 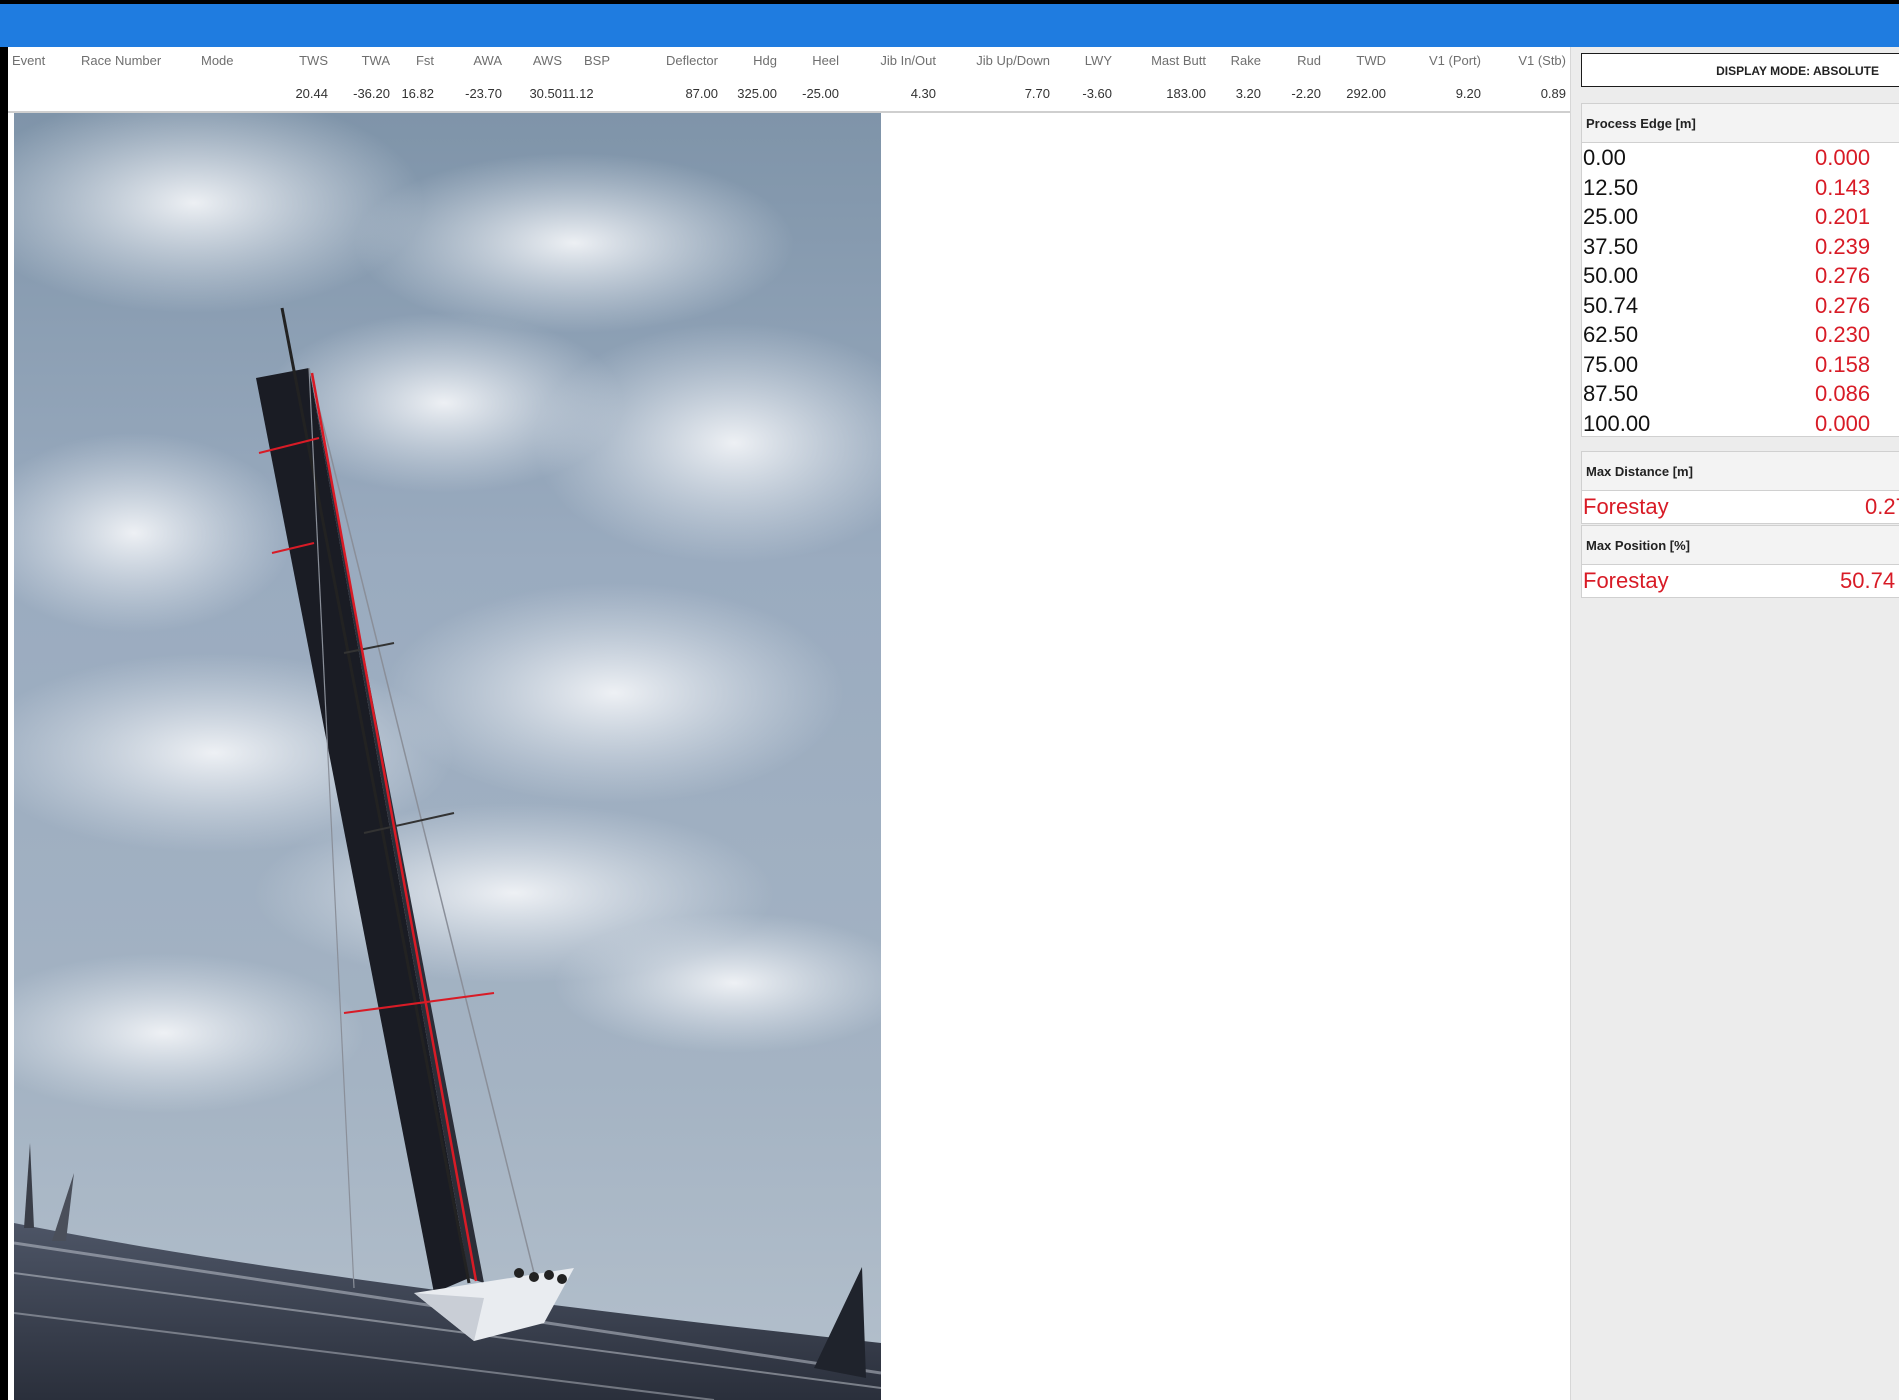 What do you see at coordinates (1611, 334) in the screenshot?
I see `edge-position: 62.50` at bounding box center [1611, 334].